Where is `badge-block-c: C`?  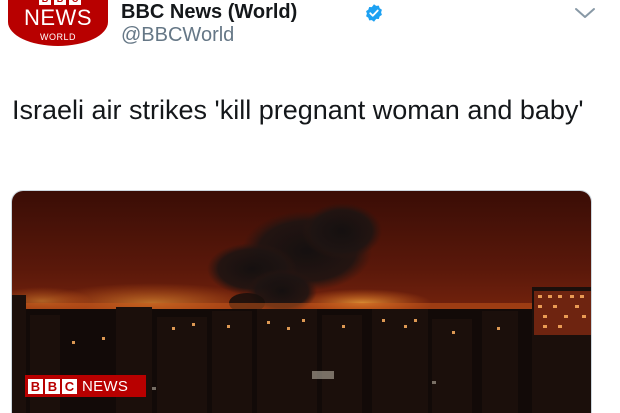 badge-block-c: C is located at coordinates (69, 386).